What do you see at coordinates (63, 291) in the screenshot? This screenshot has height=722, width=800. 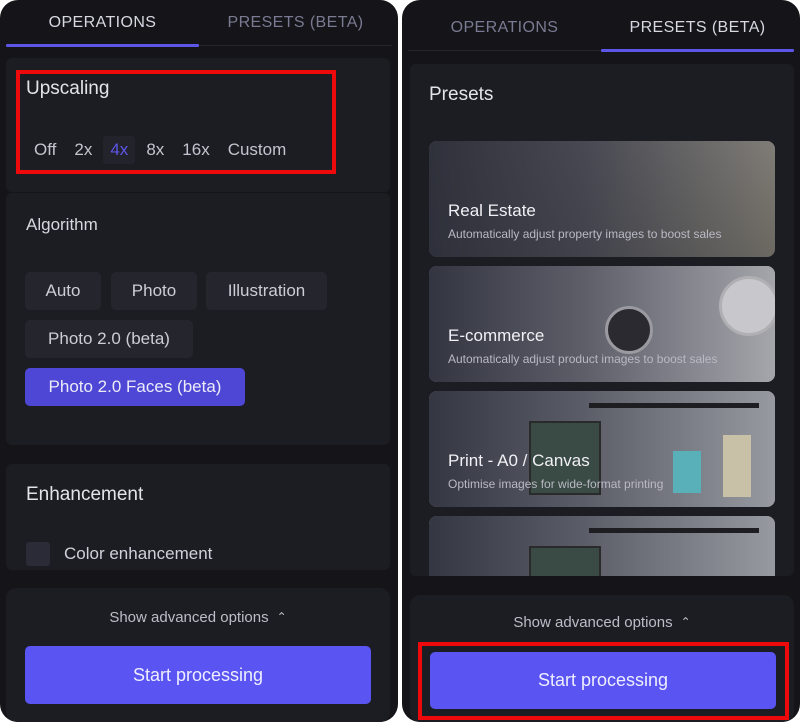 I see `algo-auto: Auto` at bounding box center [63, 291].